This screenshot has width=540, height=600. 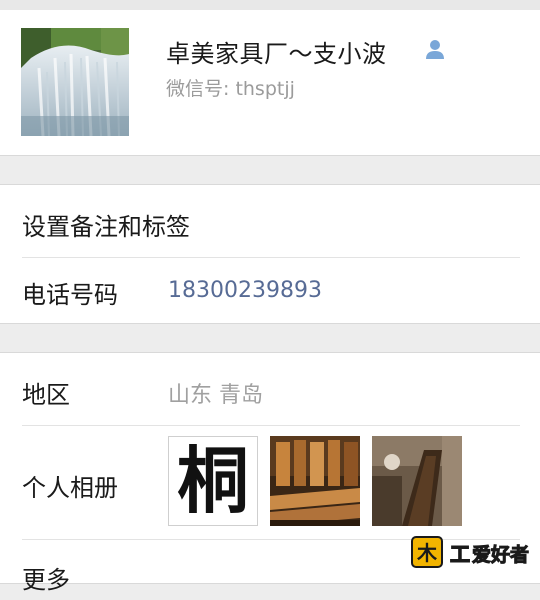 I want to click on more-label: 更多, so click(x=46, y=580).